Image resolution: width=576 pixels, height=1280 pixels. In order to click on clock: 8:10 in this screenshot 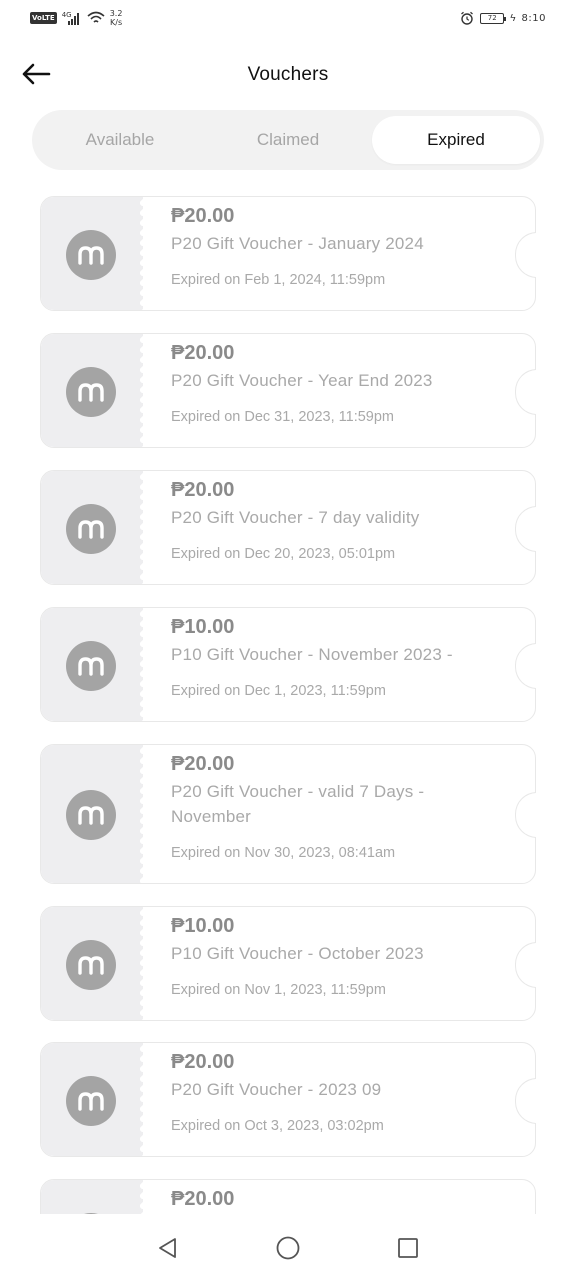, I will do `click(533, 18)`.